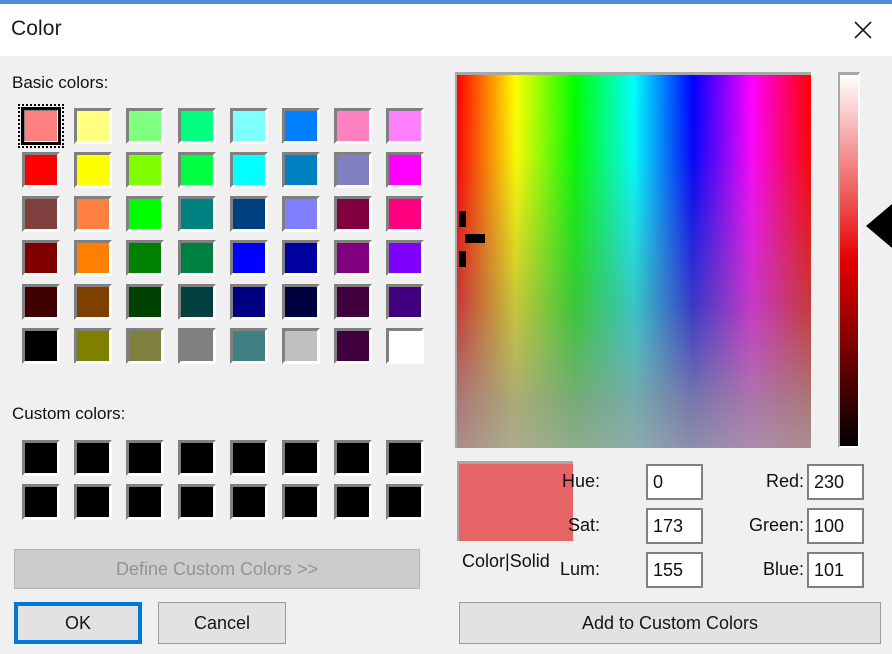 Image resolution: width=892 pixels, height=654 pixels. What do you see at coordinates (835, 570) in the screenshot?
I see `blue-input: 101` at bounding box center [835, 570].